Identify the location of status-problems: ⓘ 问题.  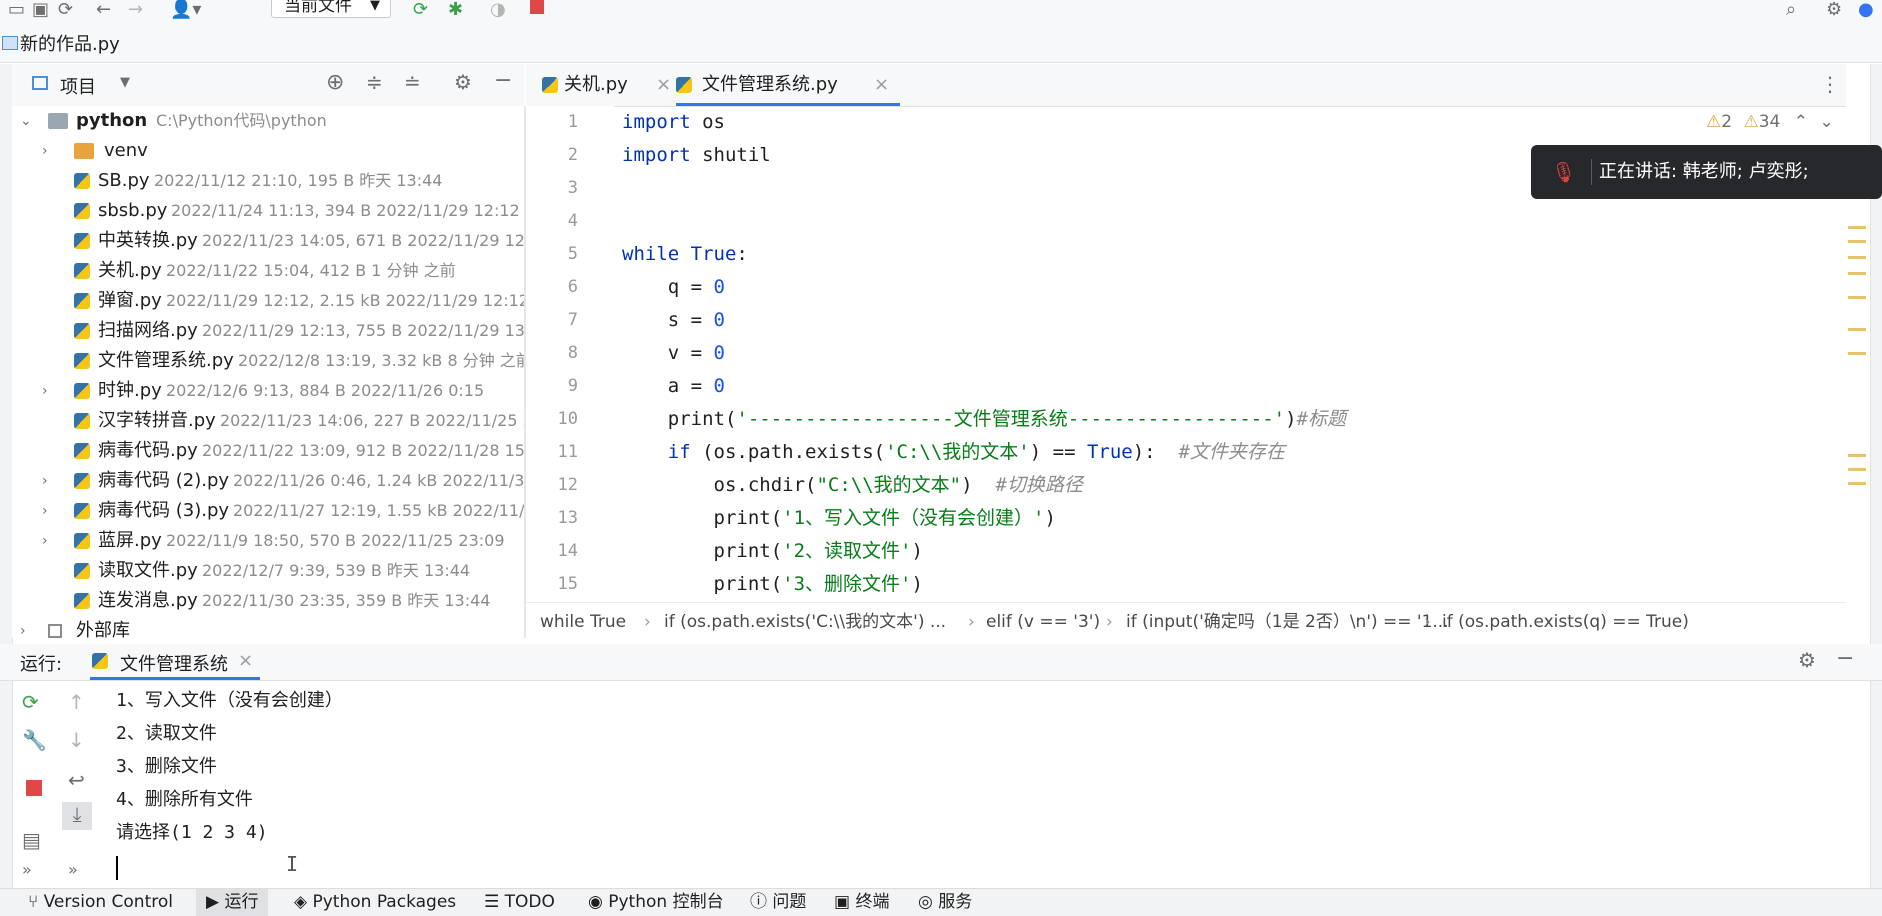
(778, 902).